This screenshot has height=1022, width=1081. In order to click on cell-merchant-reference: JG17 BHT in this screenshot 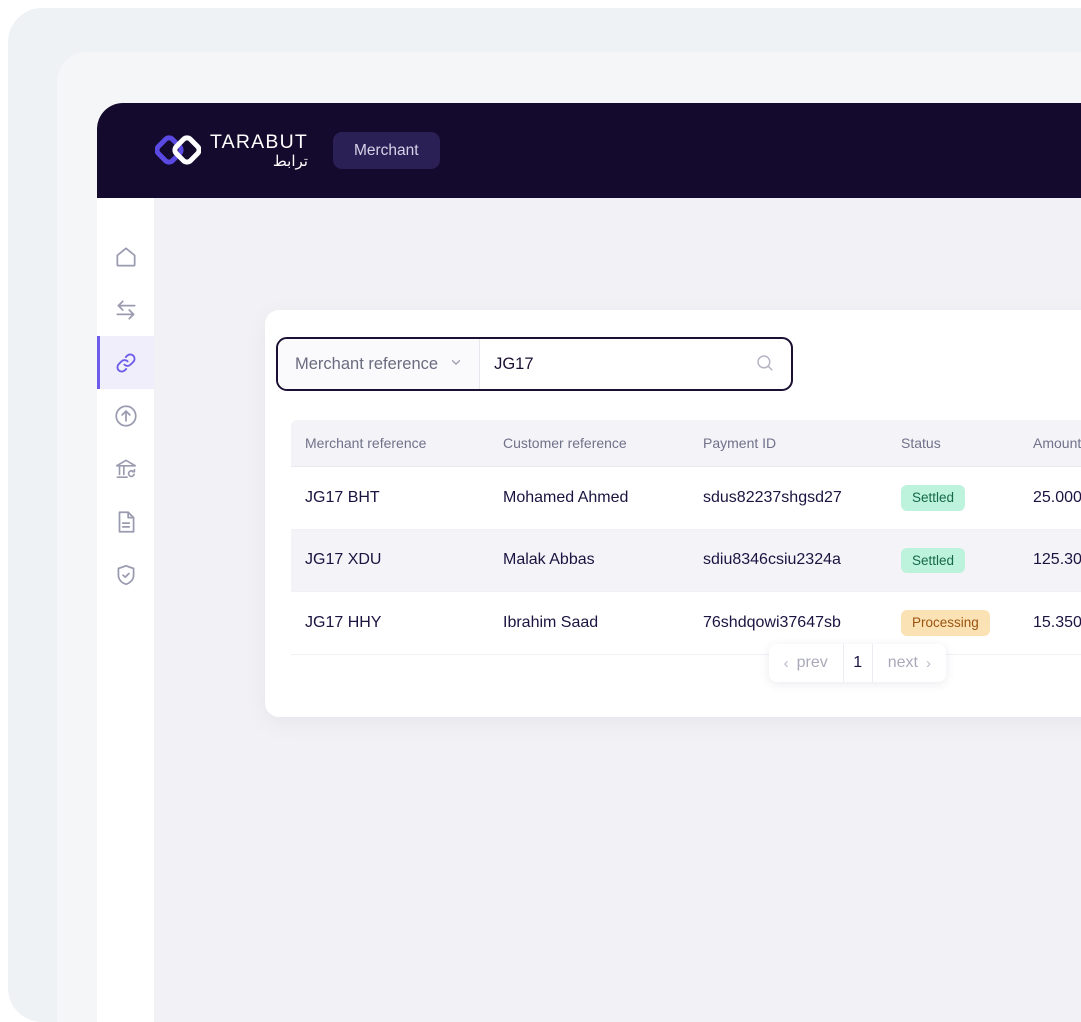, I will do `click(390, 498)`.